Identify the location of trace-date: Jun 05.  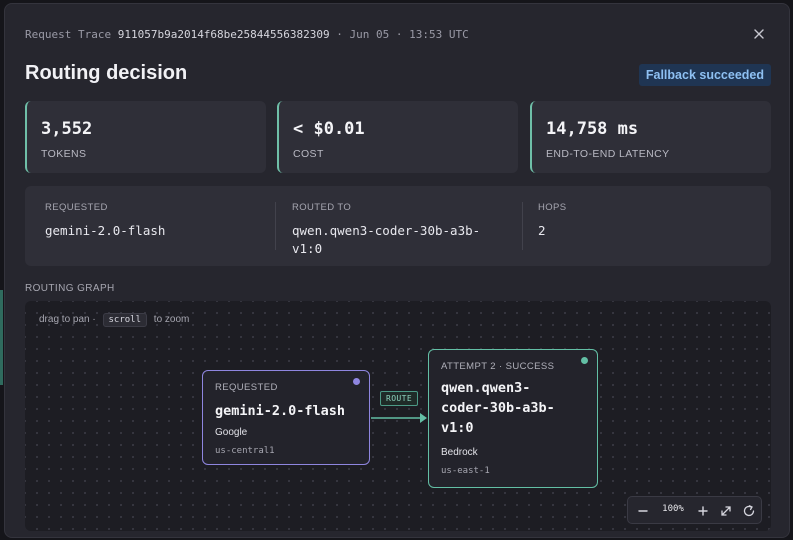
(369, 34).